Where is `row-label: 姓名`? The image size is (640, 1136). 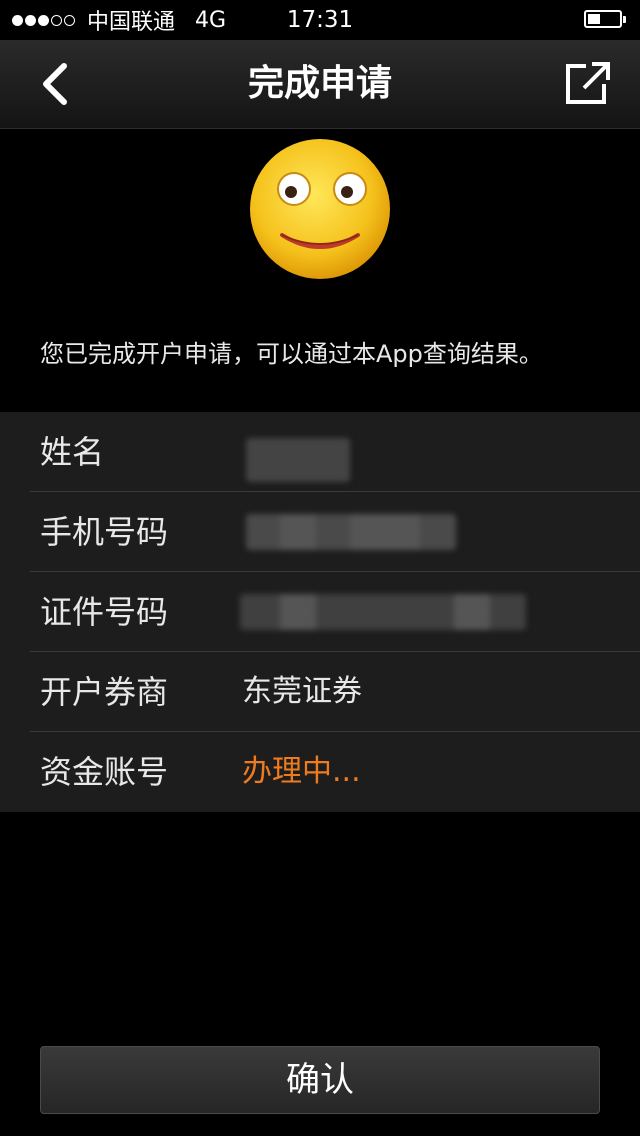
row-label: 姓名 is located at coordinates (72, 452).